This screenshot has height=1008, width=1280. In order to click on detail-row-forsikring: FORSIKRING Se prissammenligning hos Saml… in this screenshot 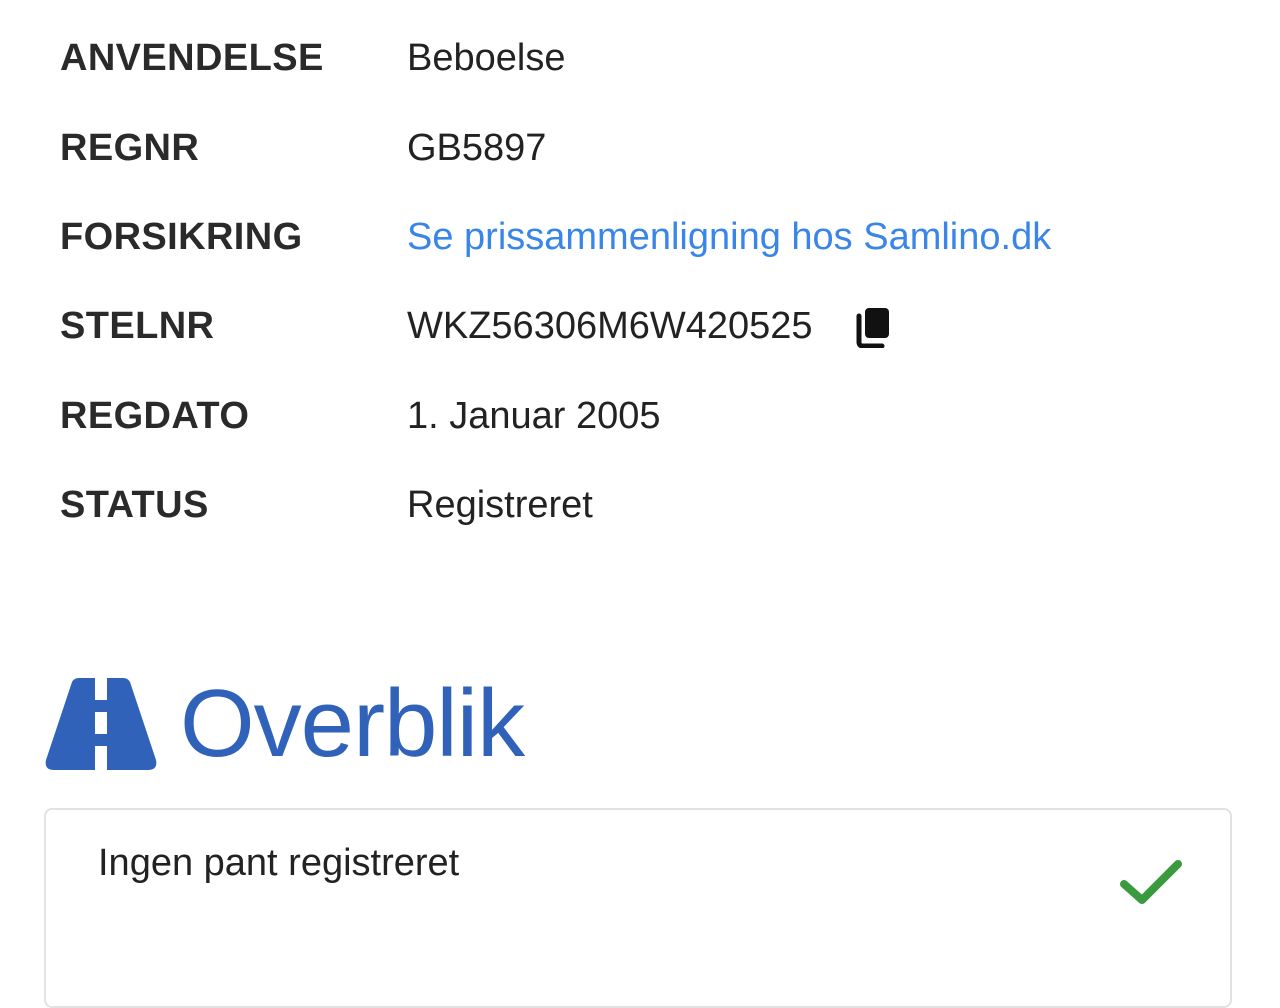, I will do `click(640, 237)`.